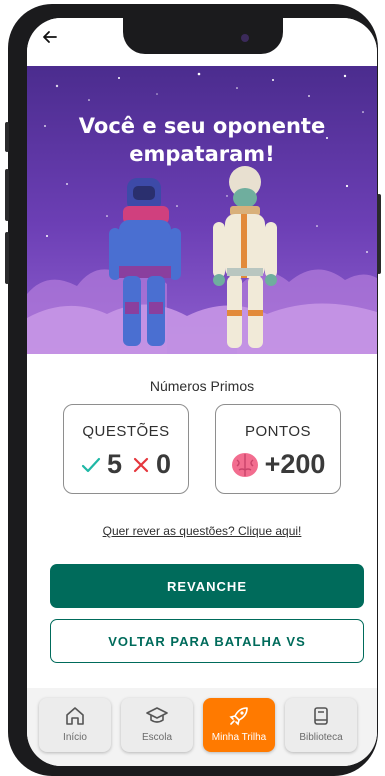 This screenshot has width=385, height=776. Describe the element at coordinates (379, 234) in the screenshot. I see `power-button` at that location.